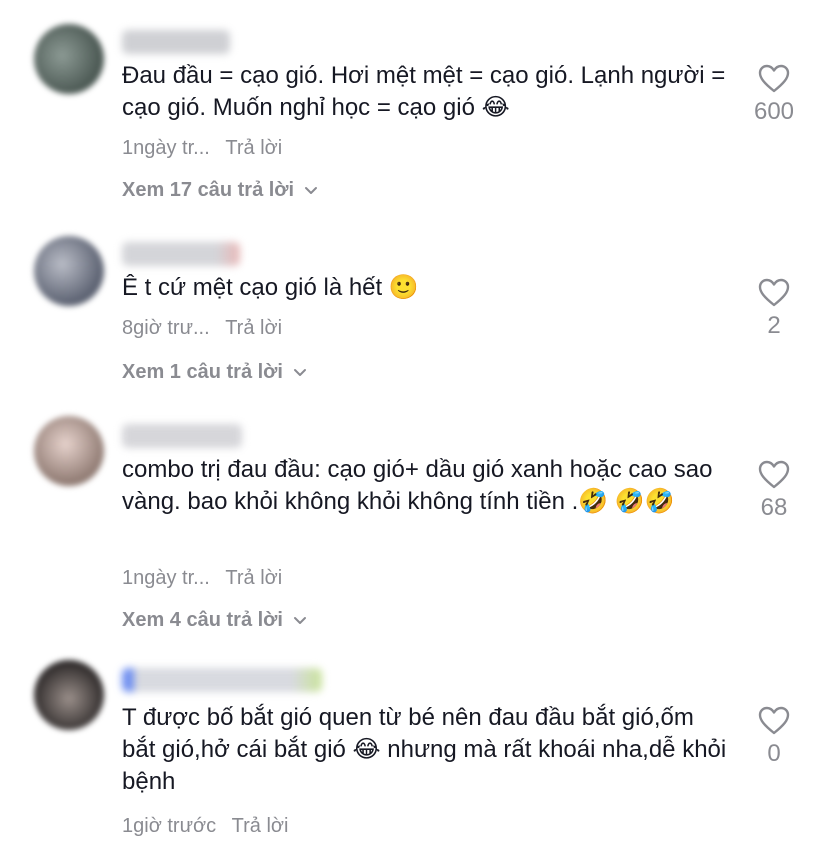 The image size is (814, 856). I want to click on comment-meta: 8giờ trư... Trả lời, so click(202, 328).